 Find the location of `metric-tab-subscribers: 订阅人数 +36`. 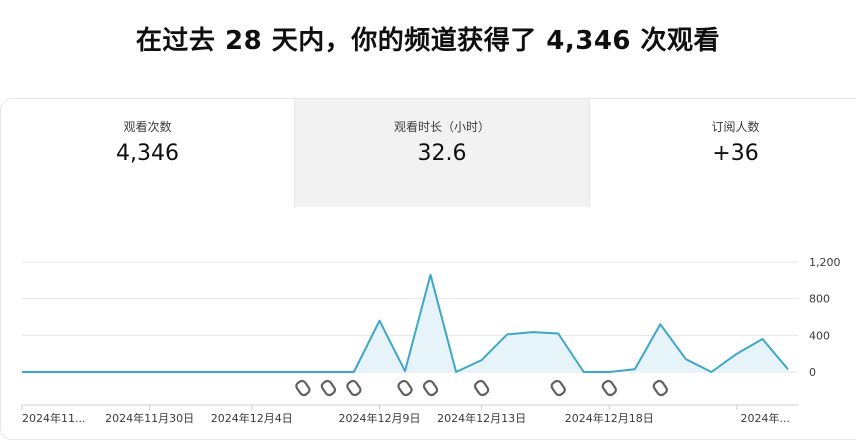

metric-tab-subscribers: 订阅人数 +36 is located at coordinates (723, 153).